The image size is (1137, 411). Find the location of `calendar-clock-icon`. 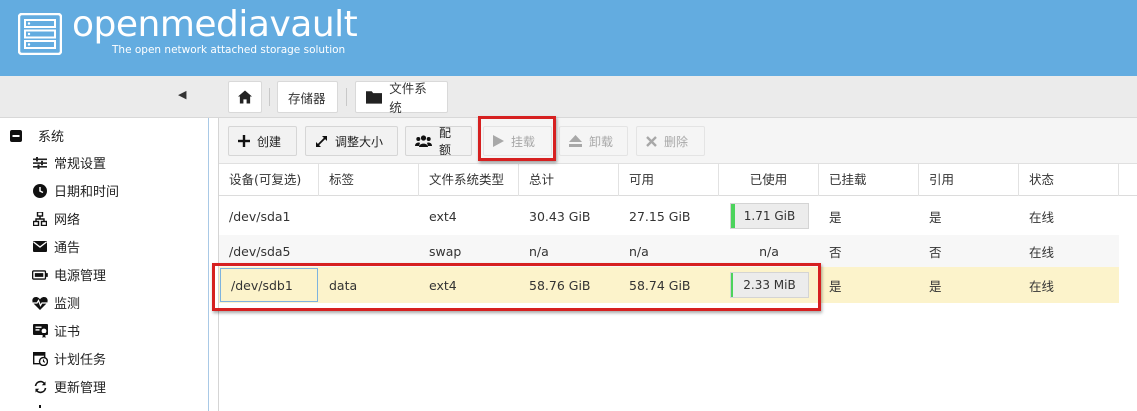

calendar-clock-icon is located at coordinates (40, 359).